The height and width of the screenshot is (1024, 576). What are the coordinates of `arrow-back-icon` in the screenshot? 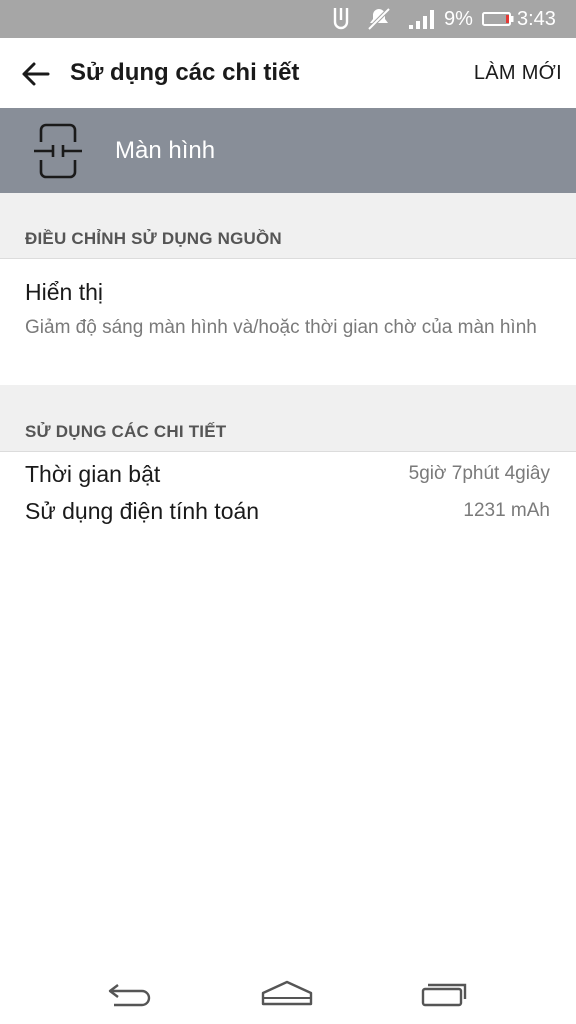 It's located at (36, 74).